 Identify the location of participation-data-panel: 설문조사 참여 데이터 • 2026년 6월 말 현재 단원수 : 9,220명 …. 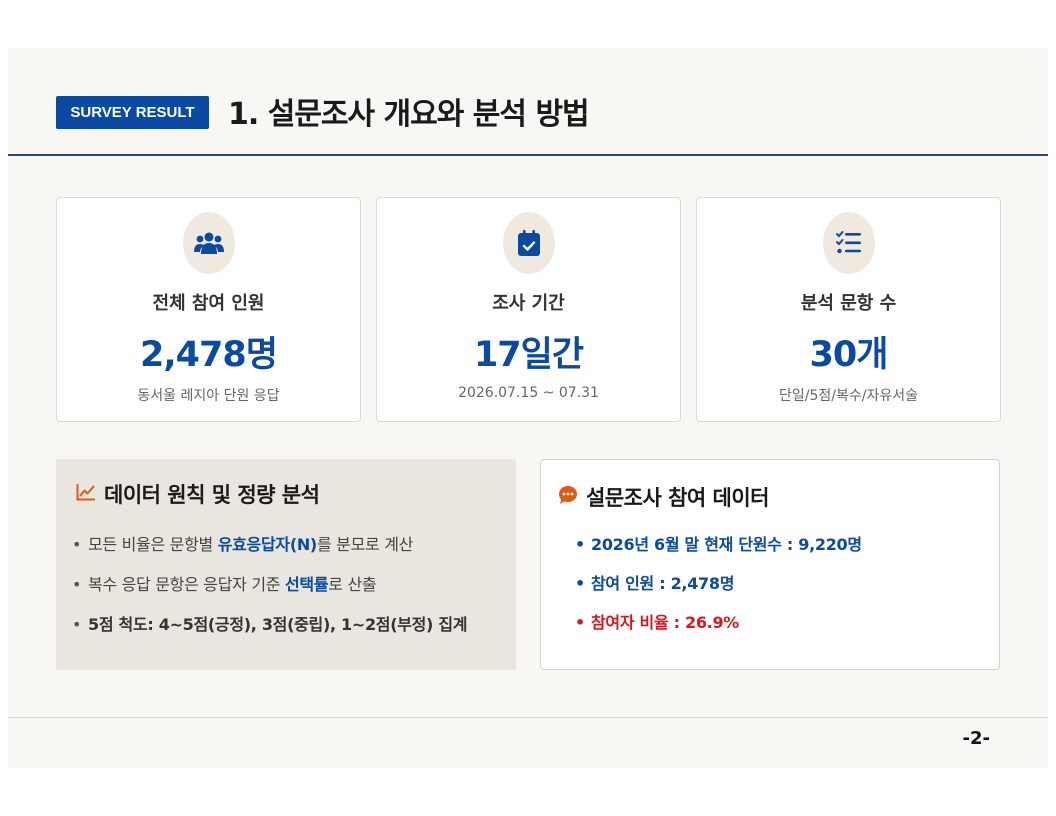
(770, 564).